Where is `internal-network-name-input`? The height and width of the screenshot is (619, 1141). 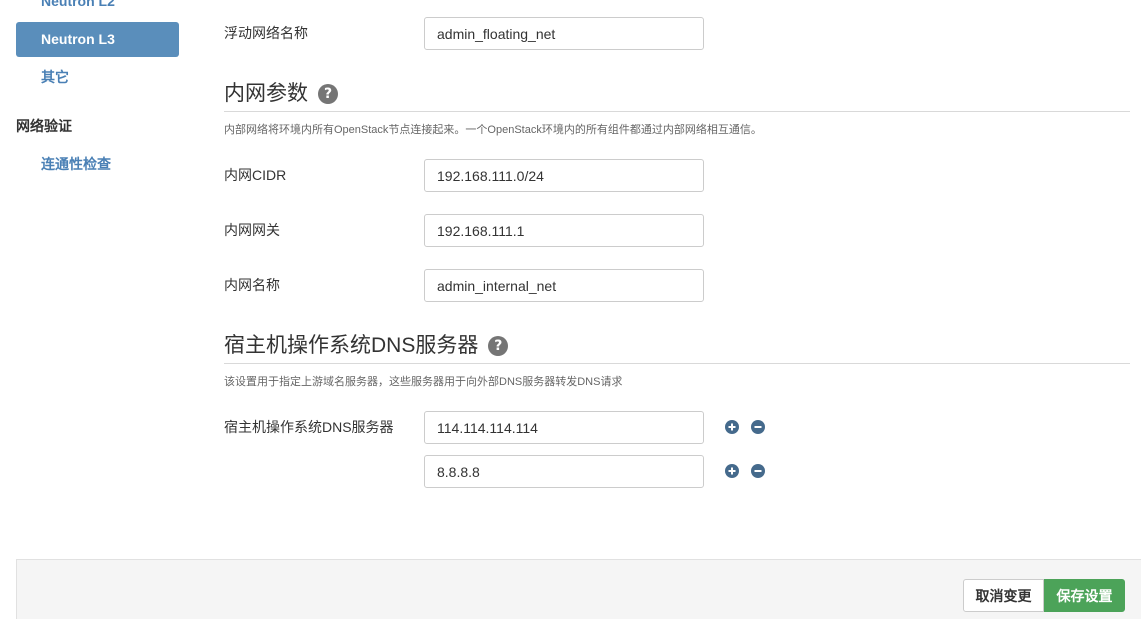
internal-network-name-input is located at coordinates (564, 285).